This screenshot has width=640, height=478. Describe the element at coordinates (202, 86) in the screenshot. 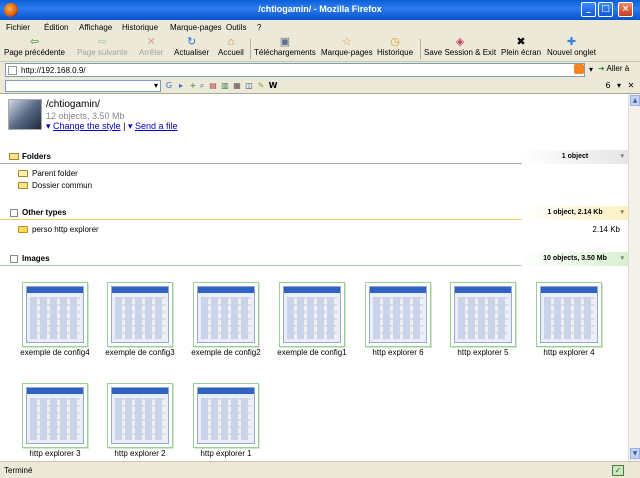

I see `magnifier-icon: ⌕` at that location.